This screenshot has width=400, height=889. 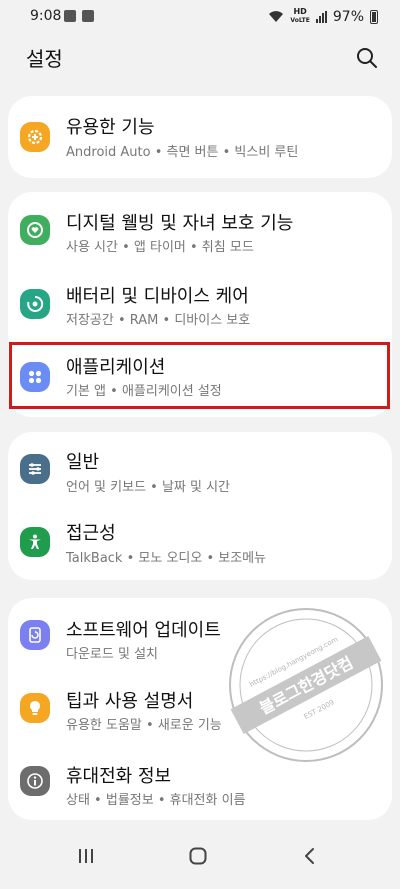 What do you see at coordinates (158, 320) in the screenshot?
I see `item-subtitle: 저장공간 • RAM • 디바이스 보호` at bounding box center [158, 320].